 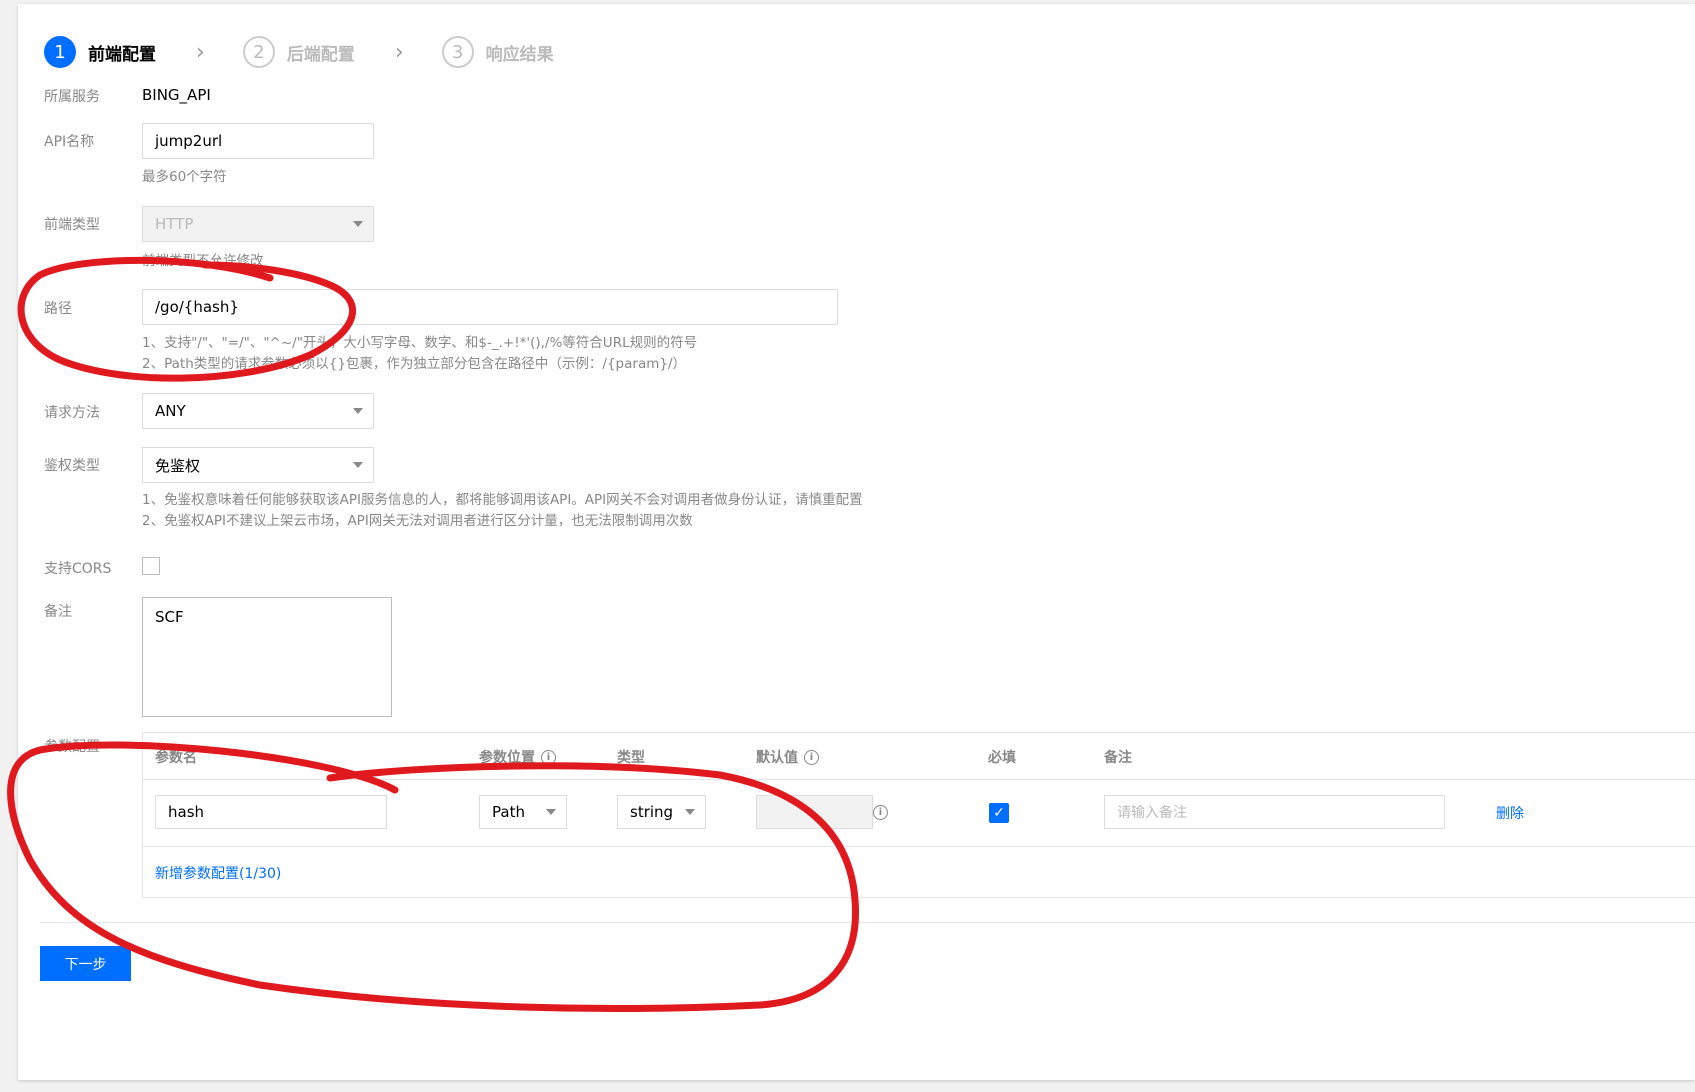 I want to click on step-number-1: 1, so click(x=60, y=52).